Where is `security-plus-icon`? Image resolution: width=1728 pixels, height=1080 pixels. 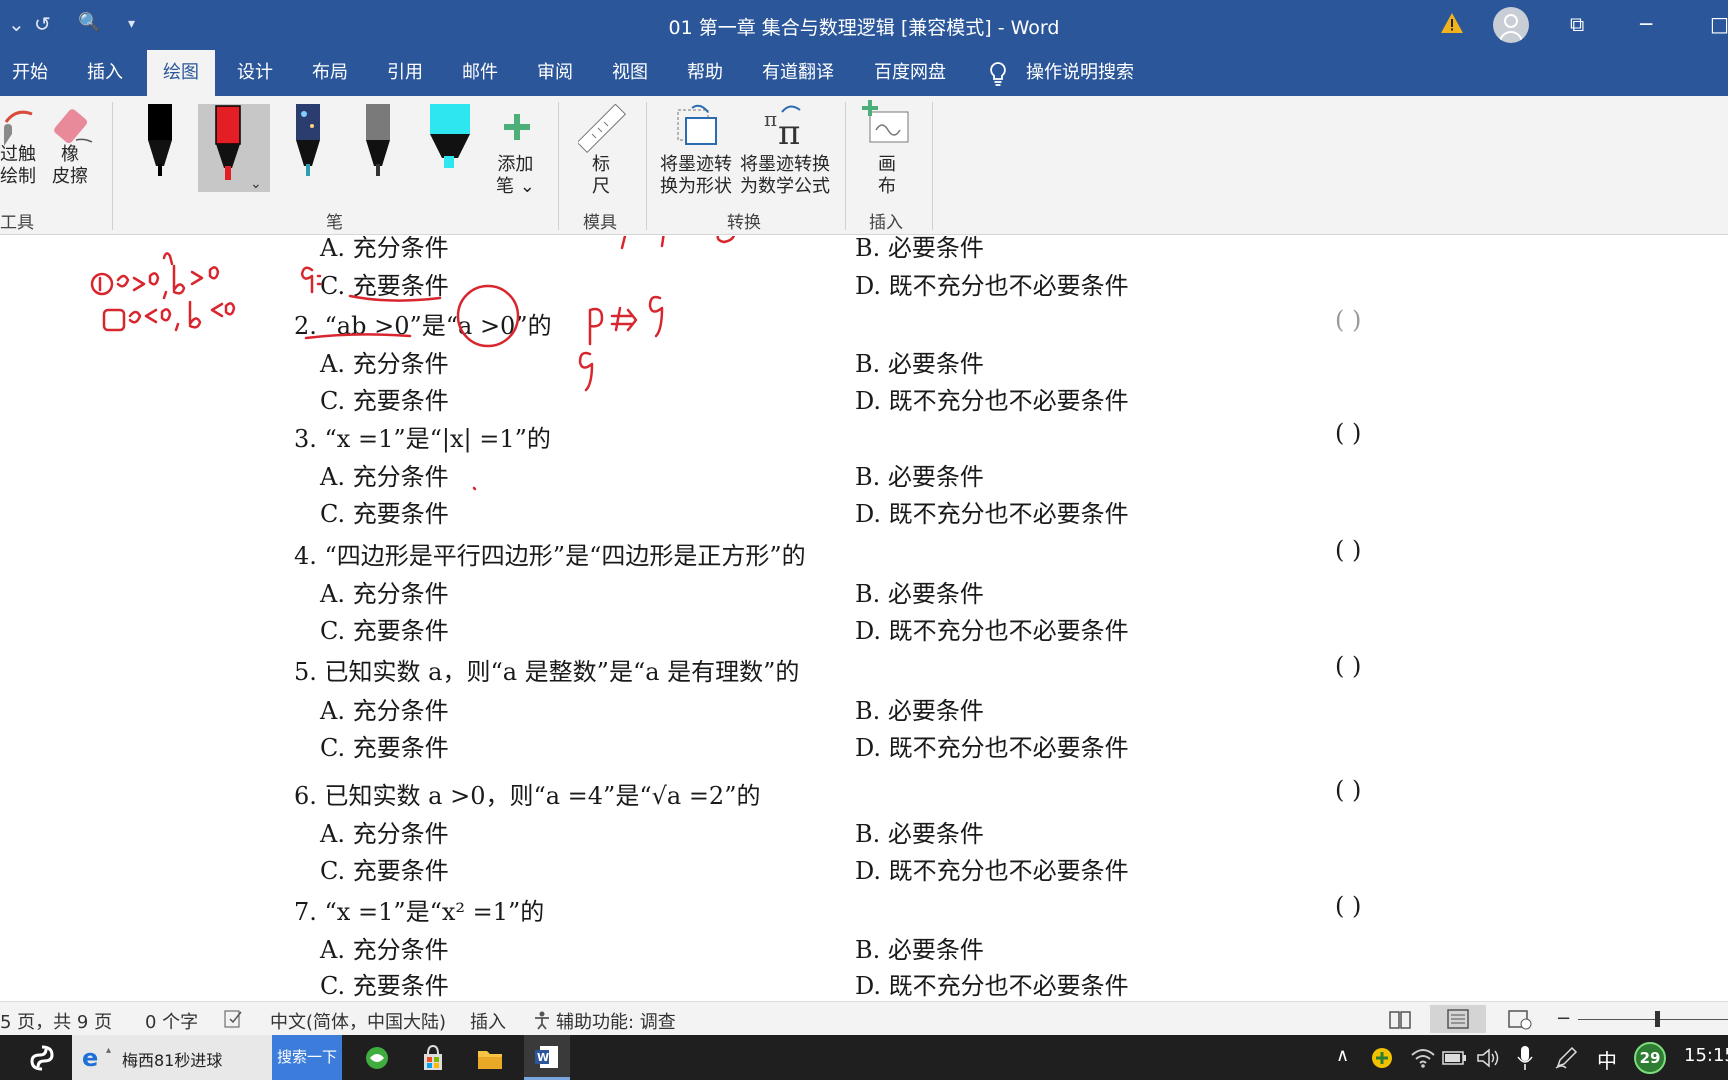 security-plus-icon is located at coordinates (1382, 1058).